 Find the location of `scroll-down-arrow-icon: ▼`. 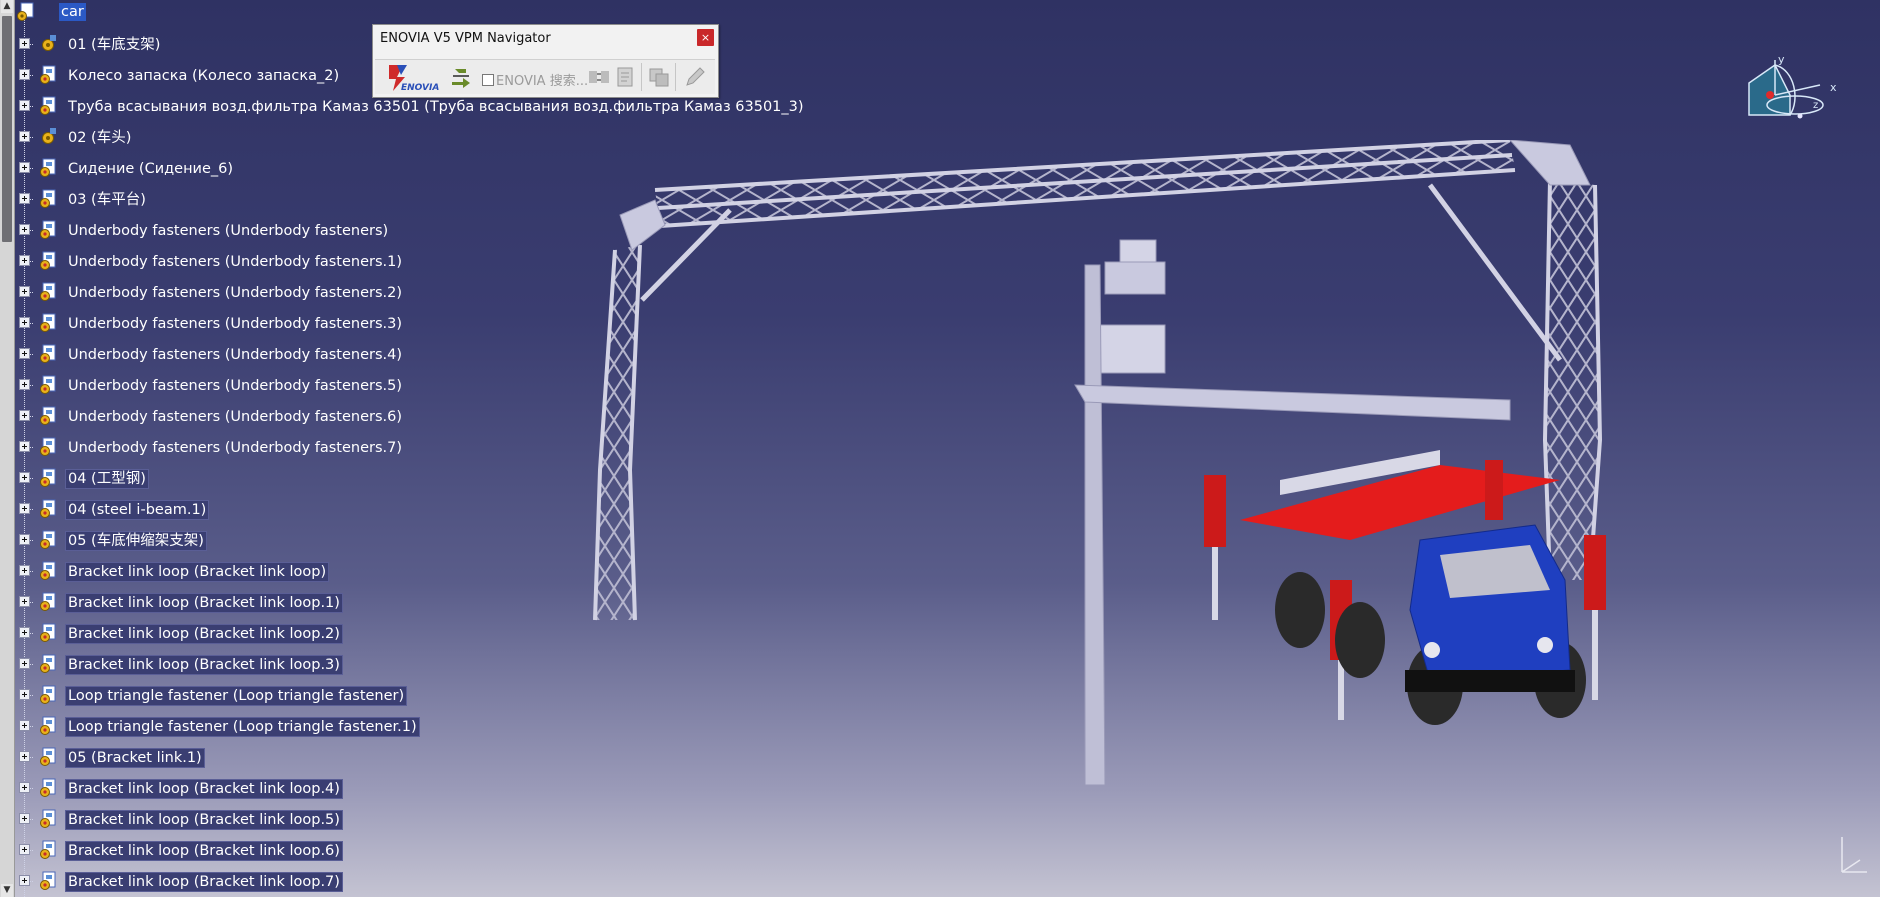

scroll-down-arrow-icon: ▼ is located at coordinates (7, 890).